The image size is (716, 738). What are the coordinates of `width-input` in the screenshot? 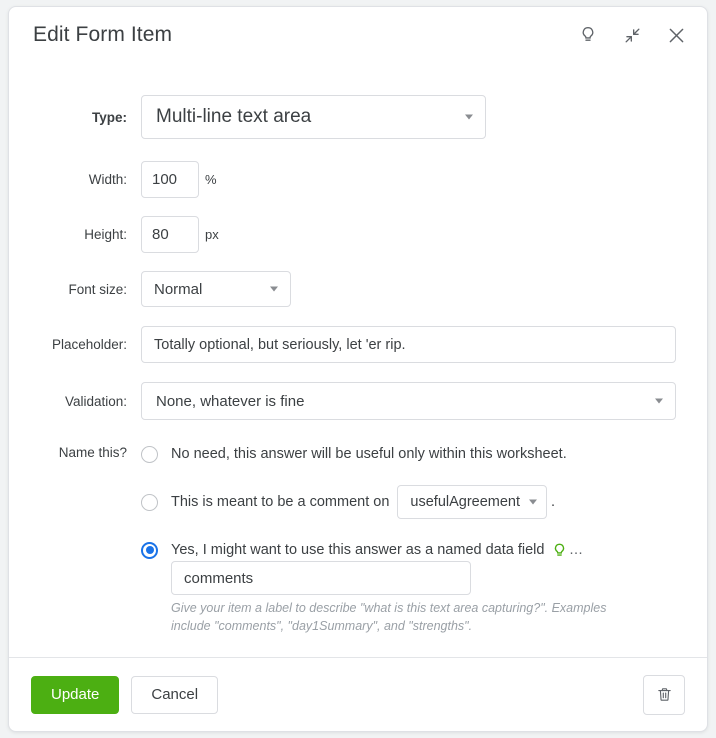 It's located at (170, 179).